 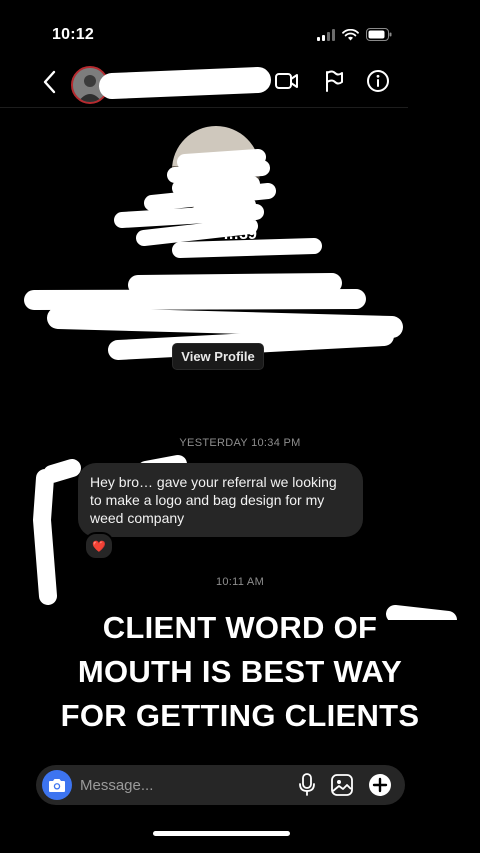 I want to click on gallery-icon, so click(x=342, y=785).